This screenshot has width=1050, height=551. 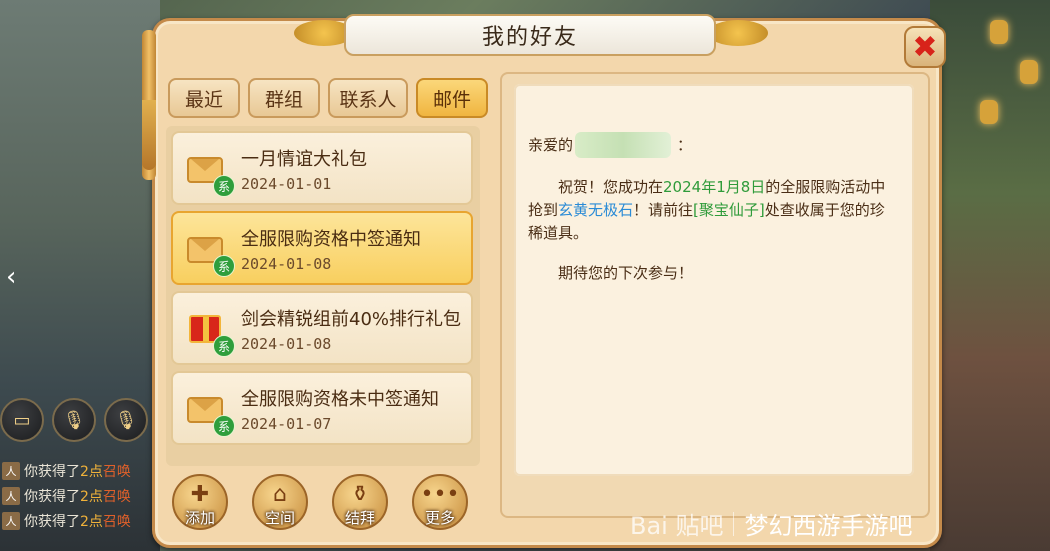 I want to click on add-friend-icon: ✚, so click(x=200, y=494).